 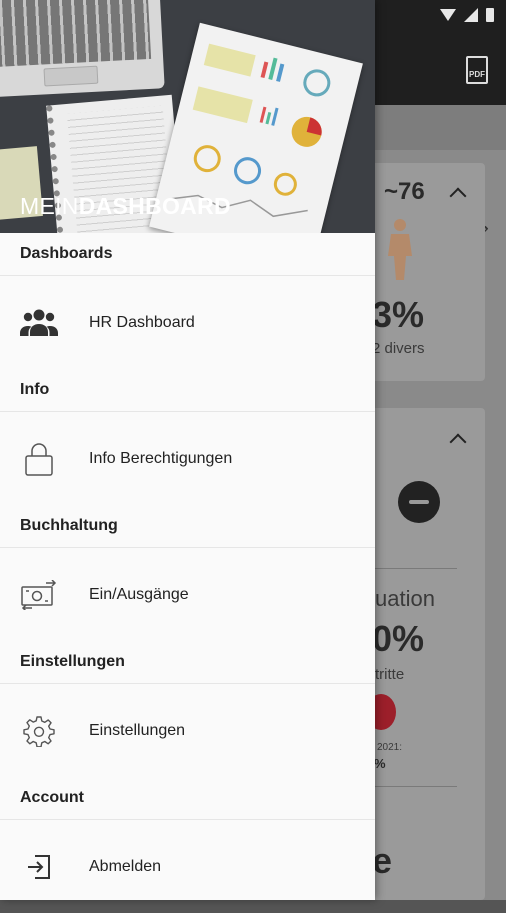 I want to click on menu-item-label: HR Dashboard, so click(x=142, y=322).